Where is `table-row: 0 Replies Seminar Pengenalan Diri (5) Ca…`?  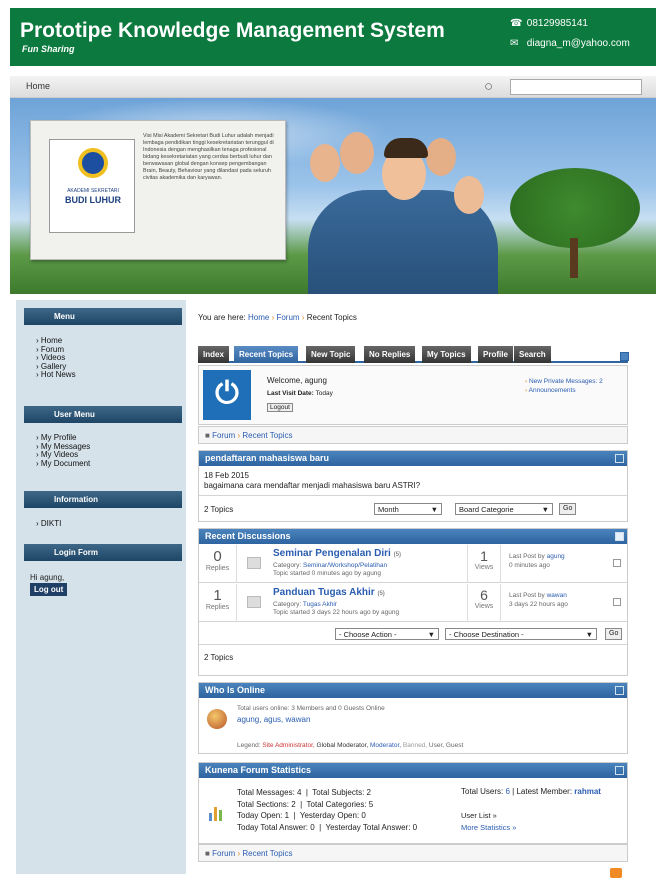
table-row: 0 Replies Seminar Pengenalan Diri (5) Ca… is located at coordinates (413, 564).